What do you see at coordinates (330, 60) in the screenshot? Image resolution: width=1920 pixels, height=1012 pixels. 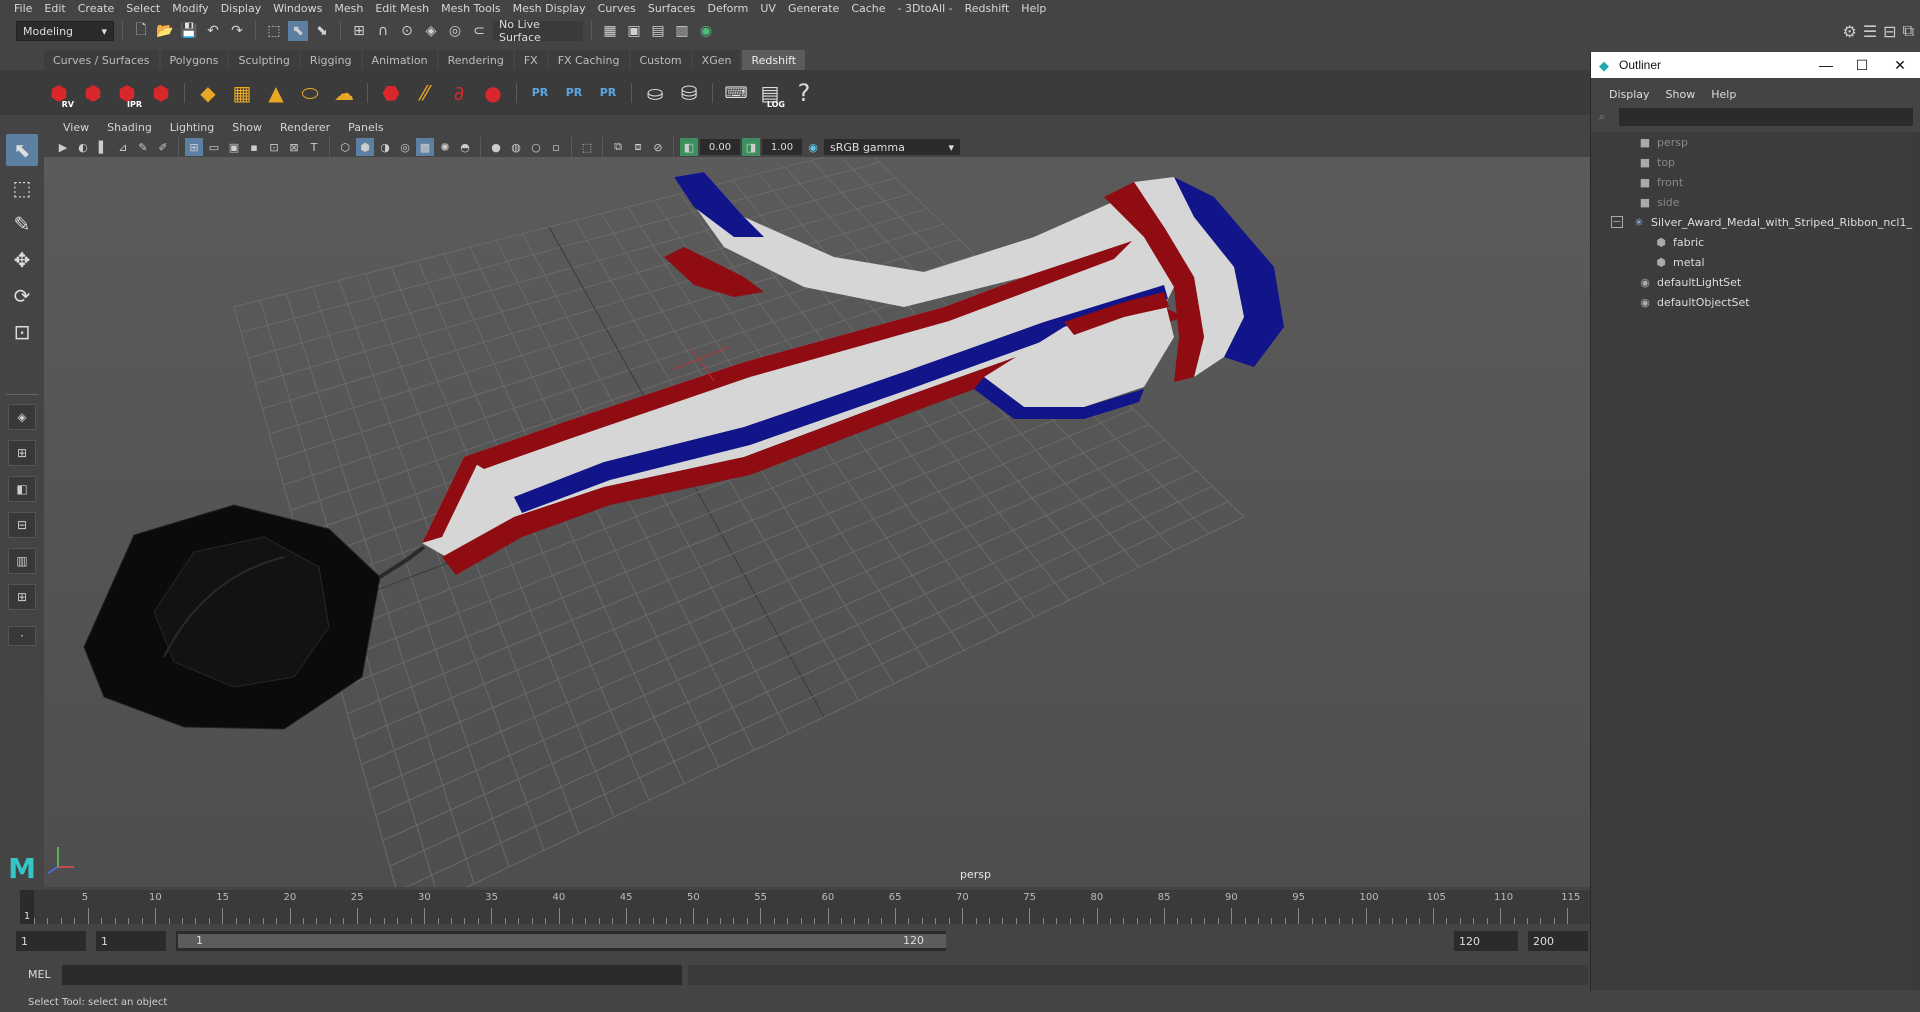 I see `tab-rigging: Rigging` at bounding box center [330, 60].